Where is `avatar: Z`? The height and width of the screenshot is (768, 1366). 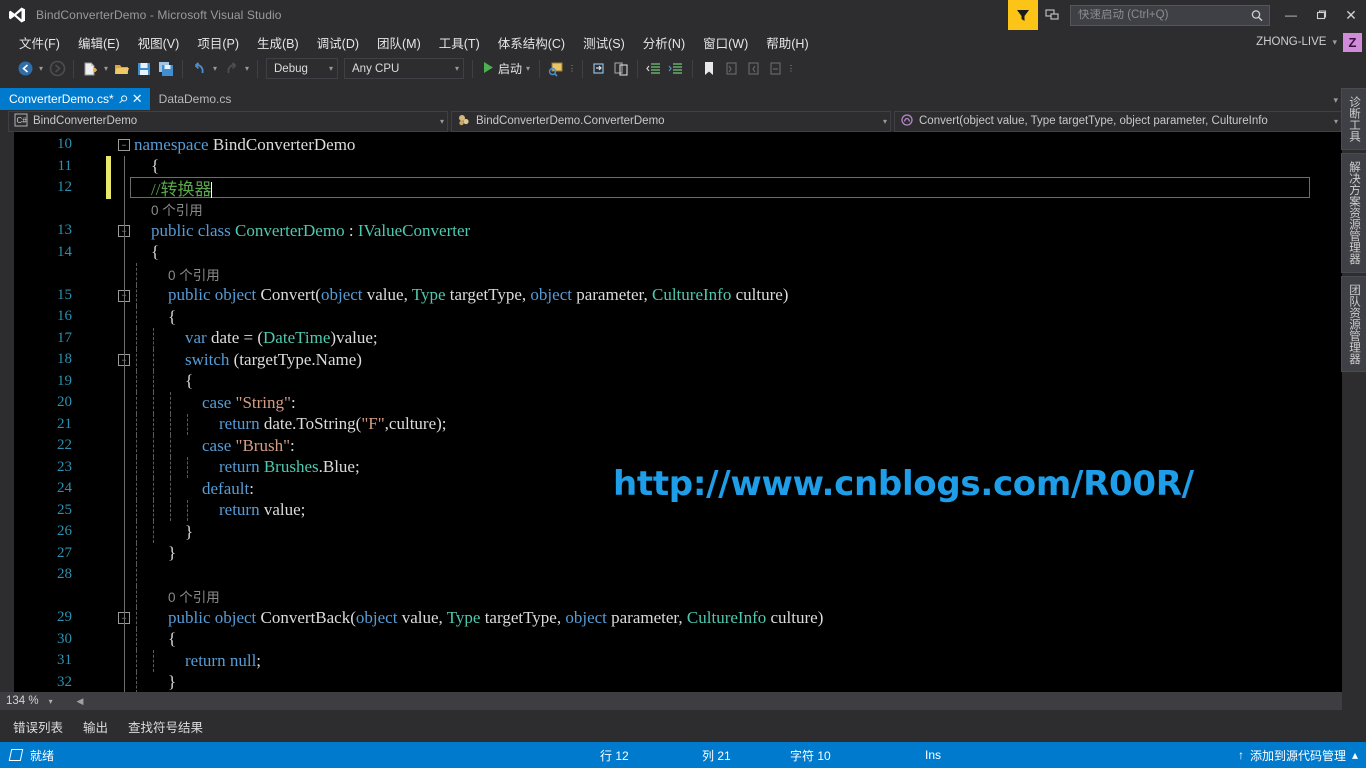
avatar: Z is located at coordinates (1352, 42).